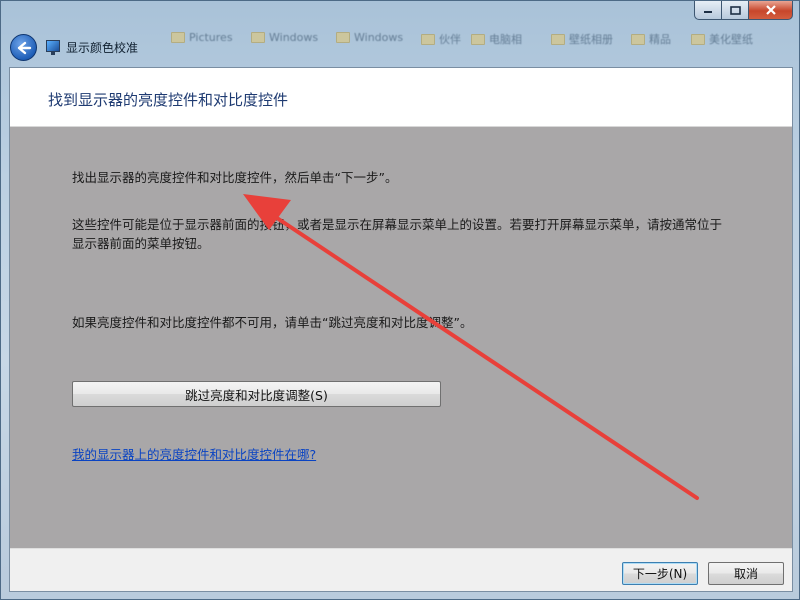 This screenshot has height=600, width=800. Describe the element at coordinates (235, 177) in the screenshot. I see `instruction-text: 找出显示器的亮度控件和对比度控件，然后单击“下一步”。` at that location.